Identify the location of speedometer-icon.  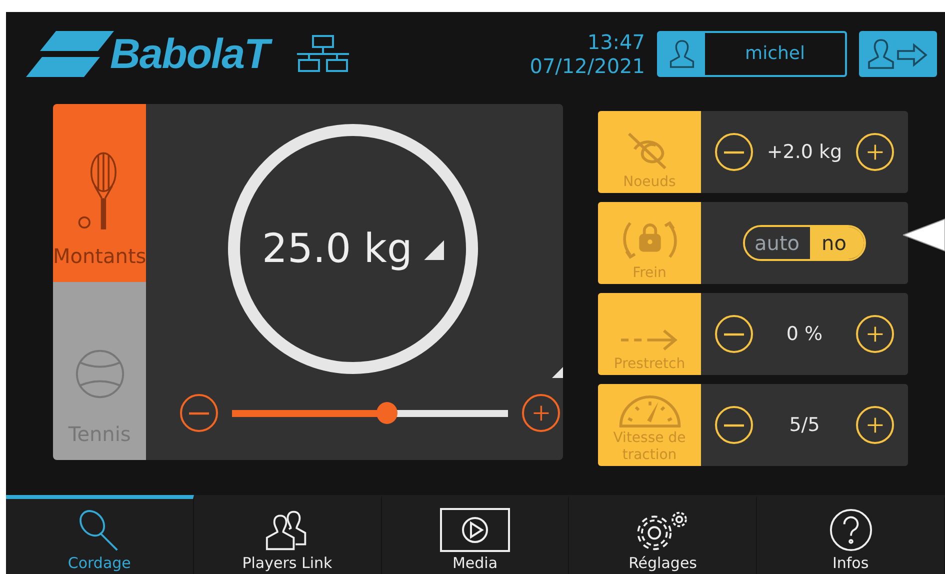
(649, 411).